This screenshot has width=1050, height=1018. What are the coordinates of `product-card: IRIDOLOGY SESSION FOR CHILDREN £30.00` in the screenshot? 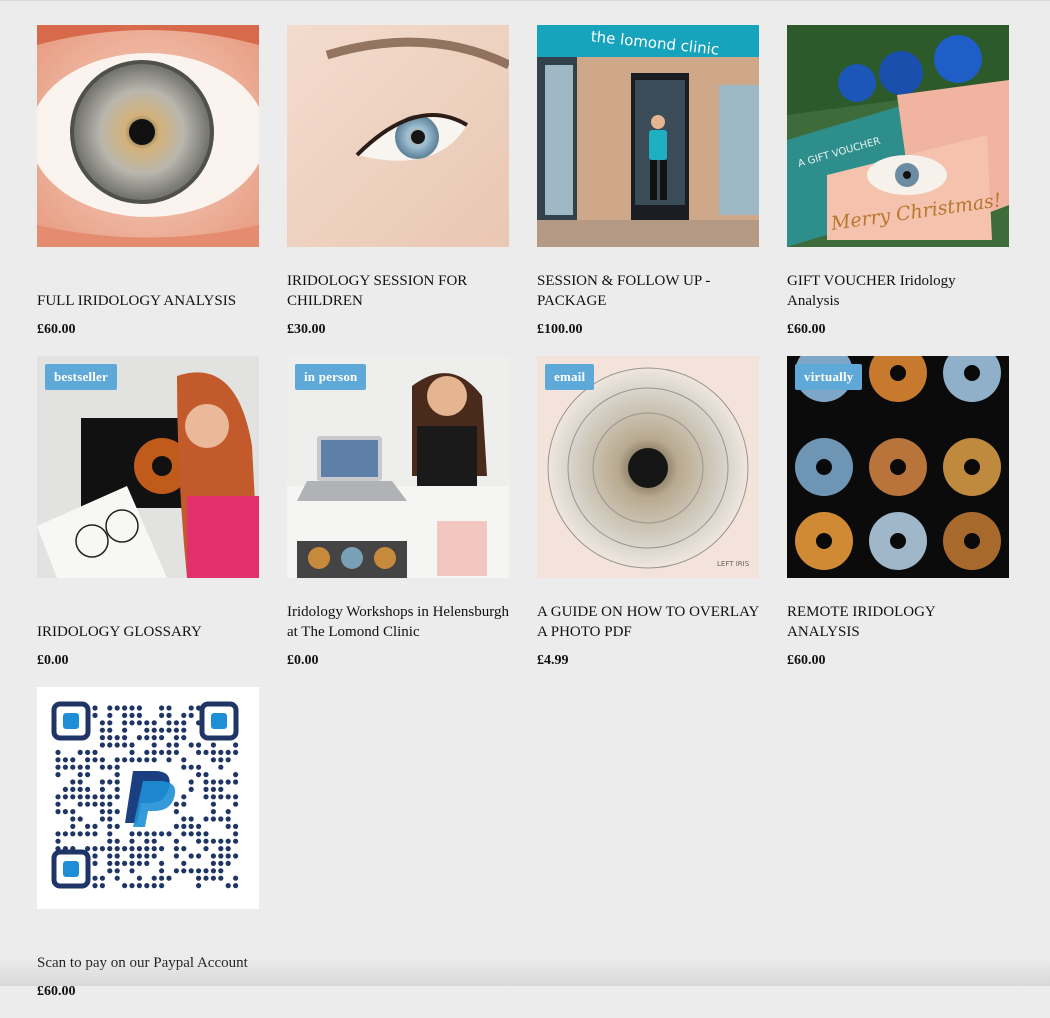 It's located at (398, 190).